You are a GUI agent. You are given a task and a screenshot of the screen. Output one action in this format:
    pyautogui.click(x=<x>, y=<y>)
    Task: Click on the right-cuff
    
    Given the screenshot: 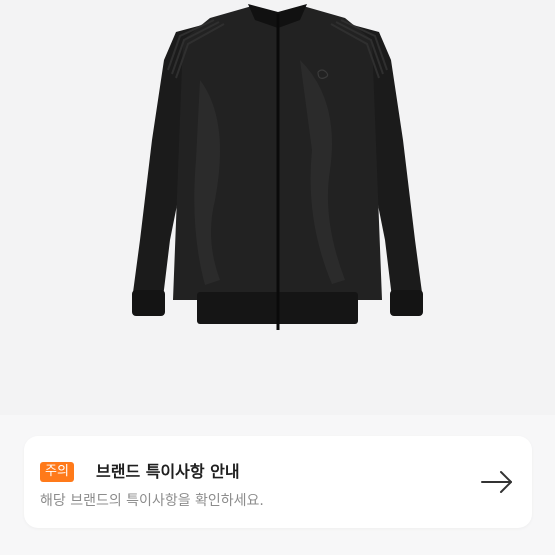 What is the action you would take?
    pyautogui.click(x=406, y=303)
    